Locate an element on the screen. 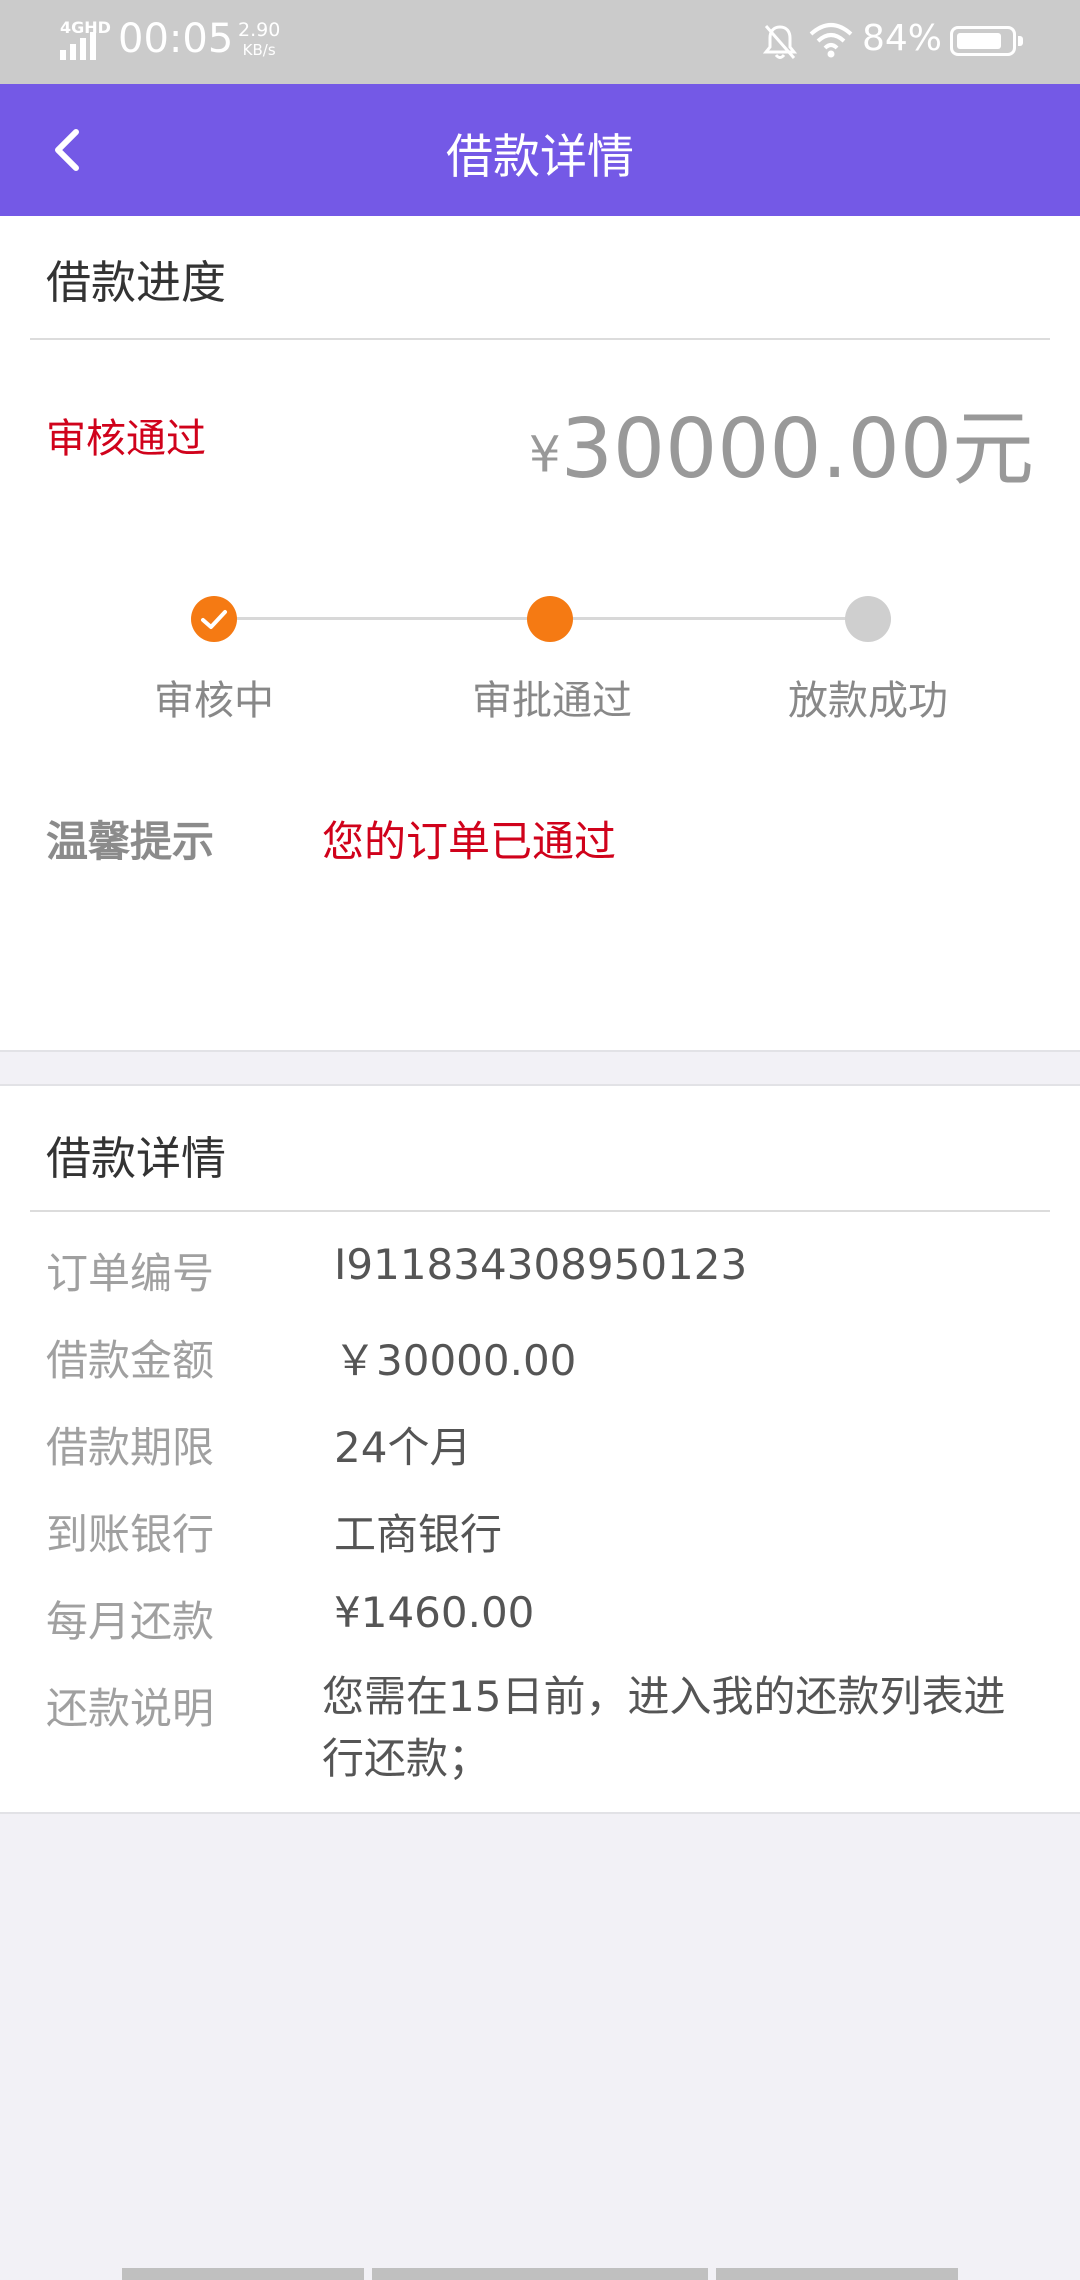 Image resolution: width=1080 pixels, height=2280 pixels. detail-label: 借款金额 is located at coordinates (130, 1360).